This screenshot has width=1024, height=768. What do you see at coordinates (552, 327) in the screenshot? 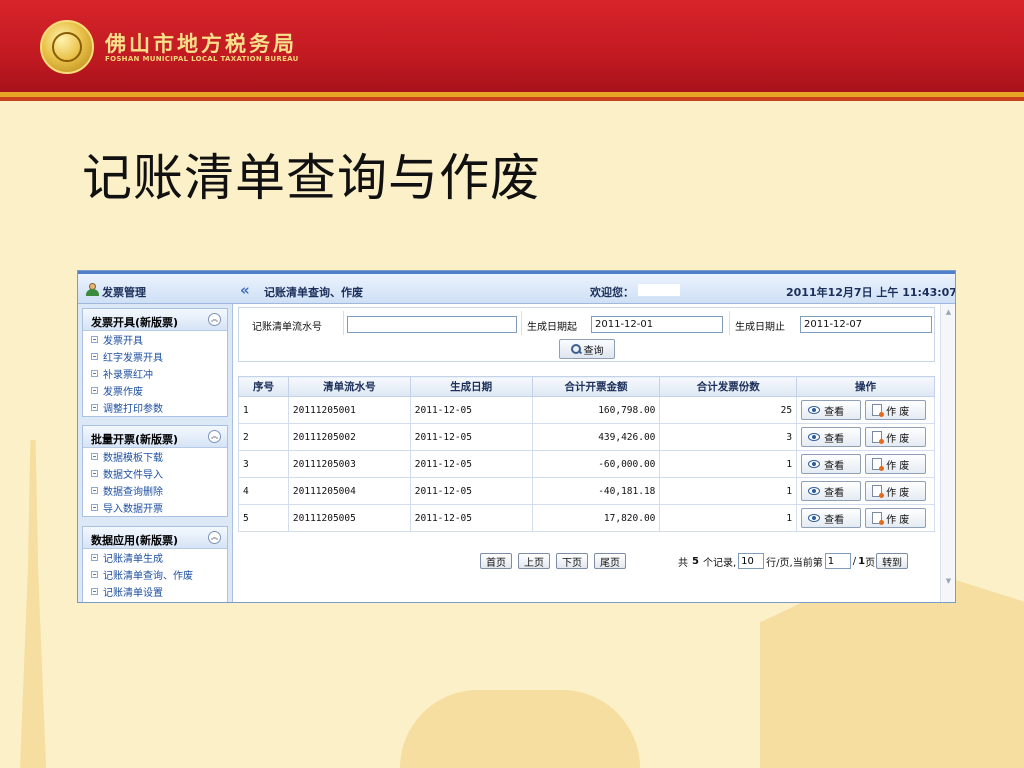
I see `date-from-label: 生成日期起` at bounding box center [552, 327].